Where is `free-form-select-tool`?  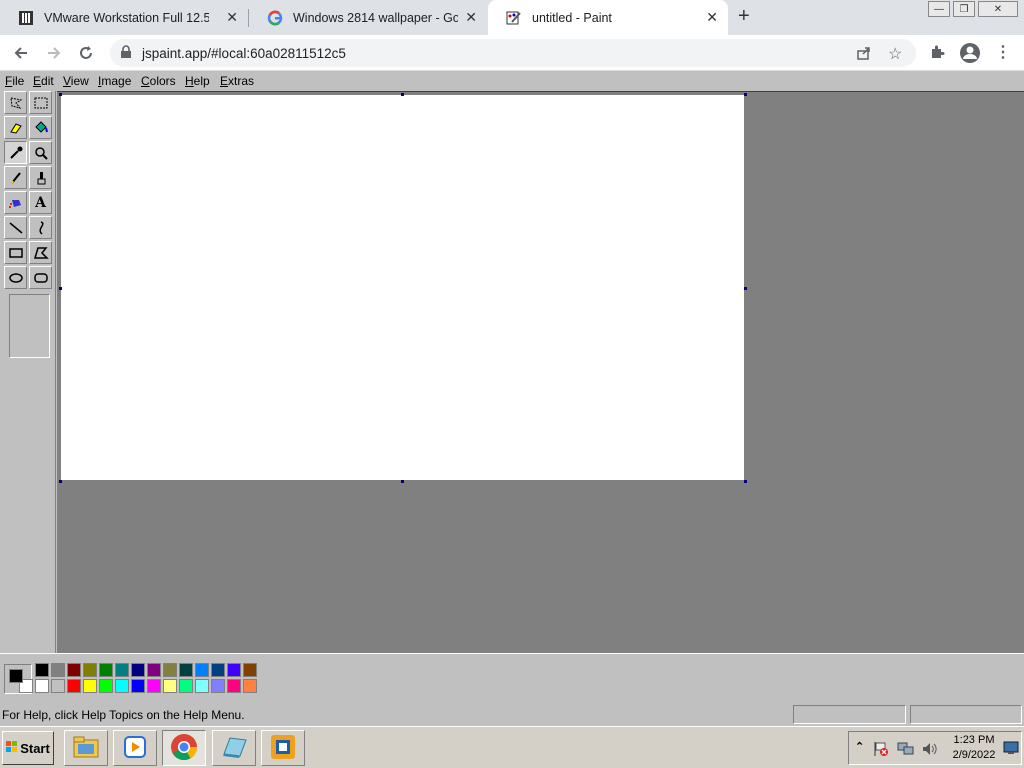 free-form-select-tool is located at coordinates (15, 102).